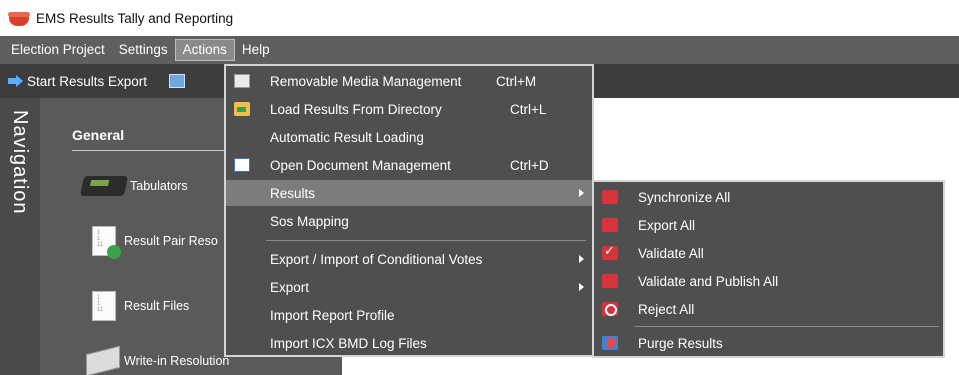 This screenshot has width=959, height=375. I want to click on menu-actions: Actions, so click(204, 50).